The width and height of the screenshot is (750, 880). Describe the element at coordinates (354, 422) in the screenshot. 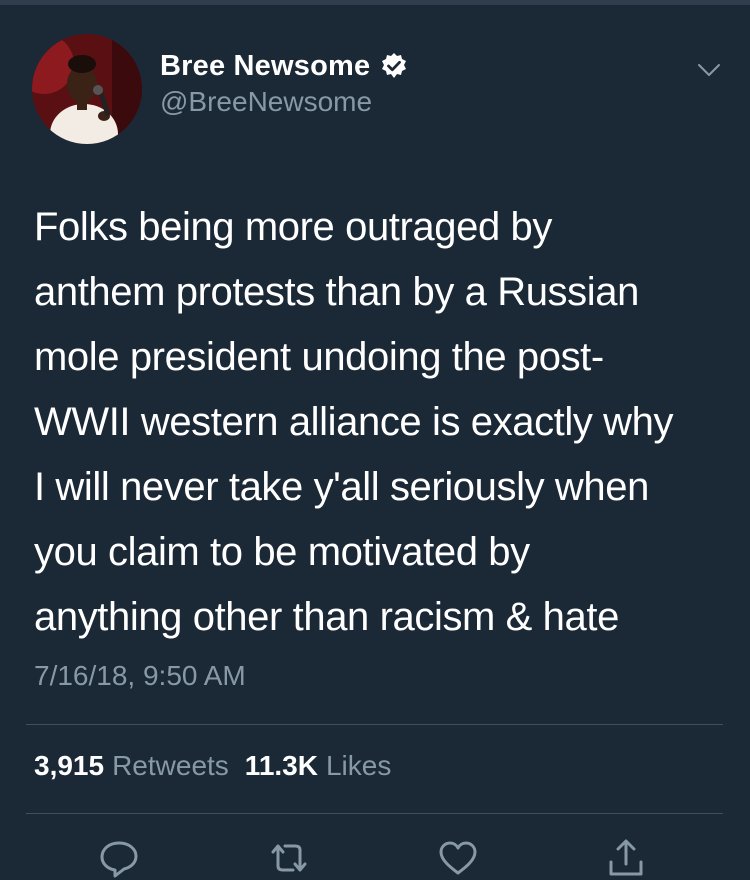

I see `tweet-text-line: WWII western alliance is exactly why` at that location.